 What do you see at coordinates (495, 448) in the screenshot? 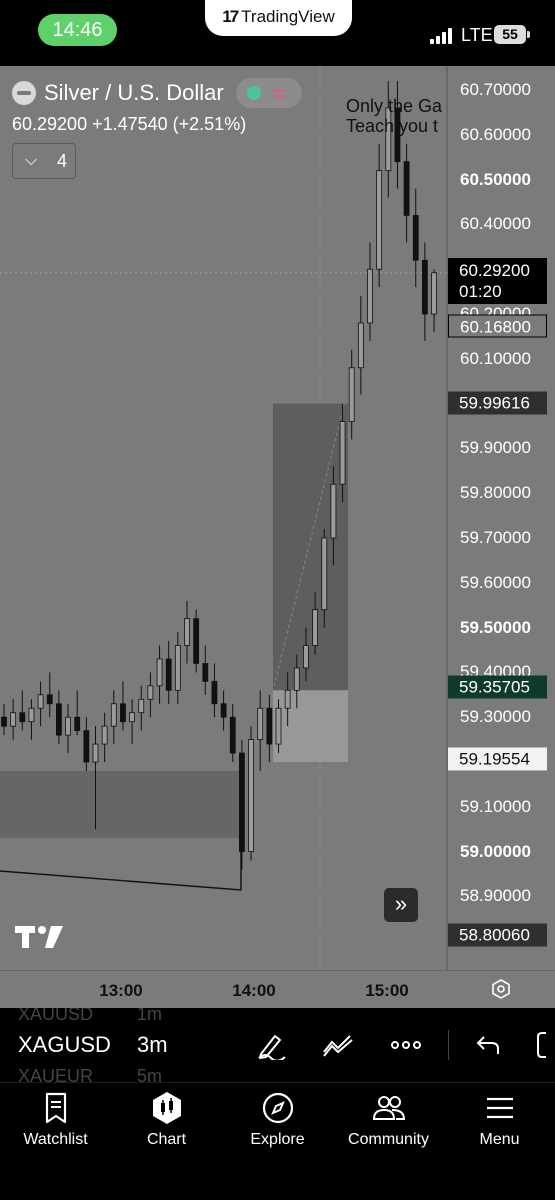
I see `price-axis-label: 59.90000` at bounding box center [495, 448].